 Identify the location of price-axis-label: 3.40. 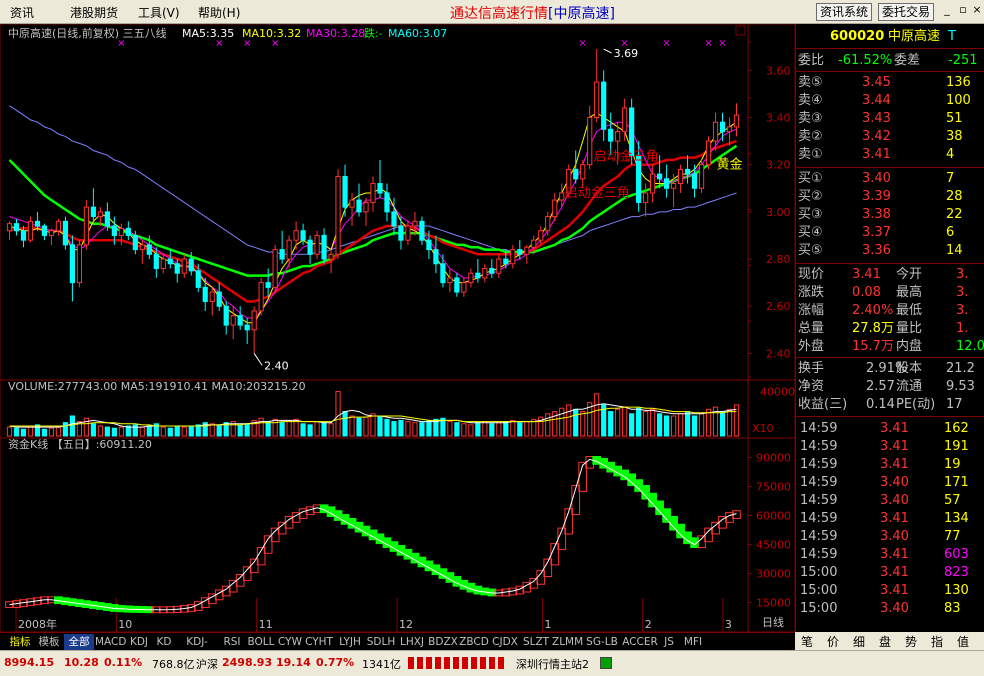
(778, 117).